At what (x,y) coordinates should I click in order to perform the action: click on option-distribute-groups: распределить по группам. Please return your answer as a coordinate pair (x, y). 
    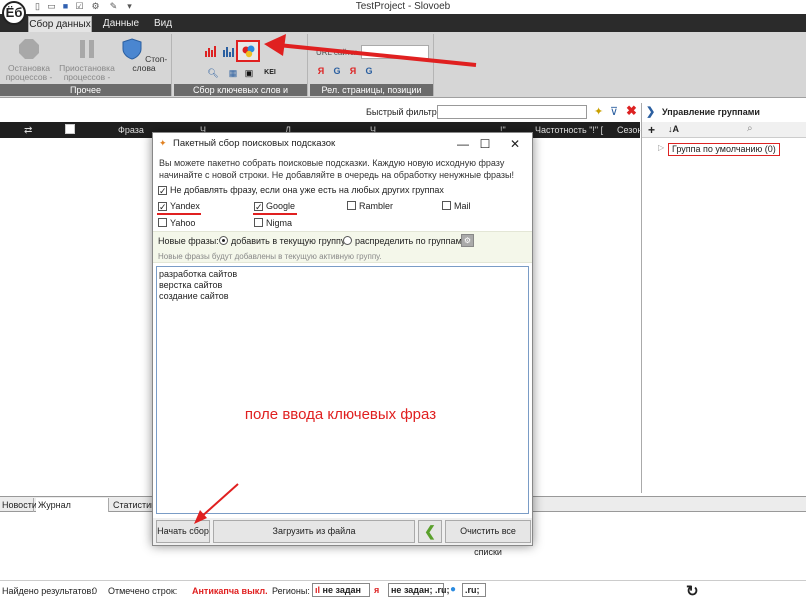
    Looking at the image, I should click on (402, 241).